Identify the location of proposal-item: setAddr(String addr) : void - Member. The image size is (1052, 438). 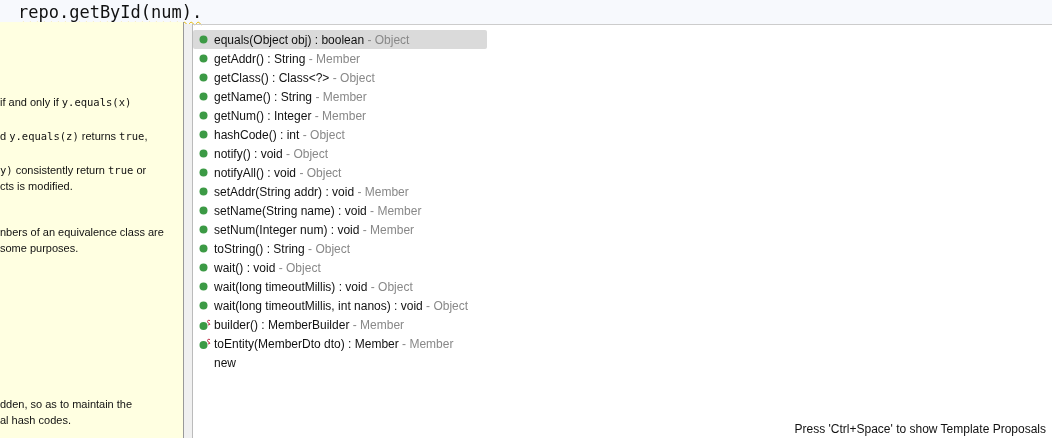
(340, 191).